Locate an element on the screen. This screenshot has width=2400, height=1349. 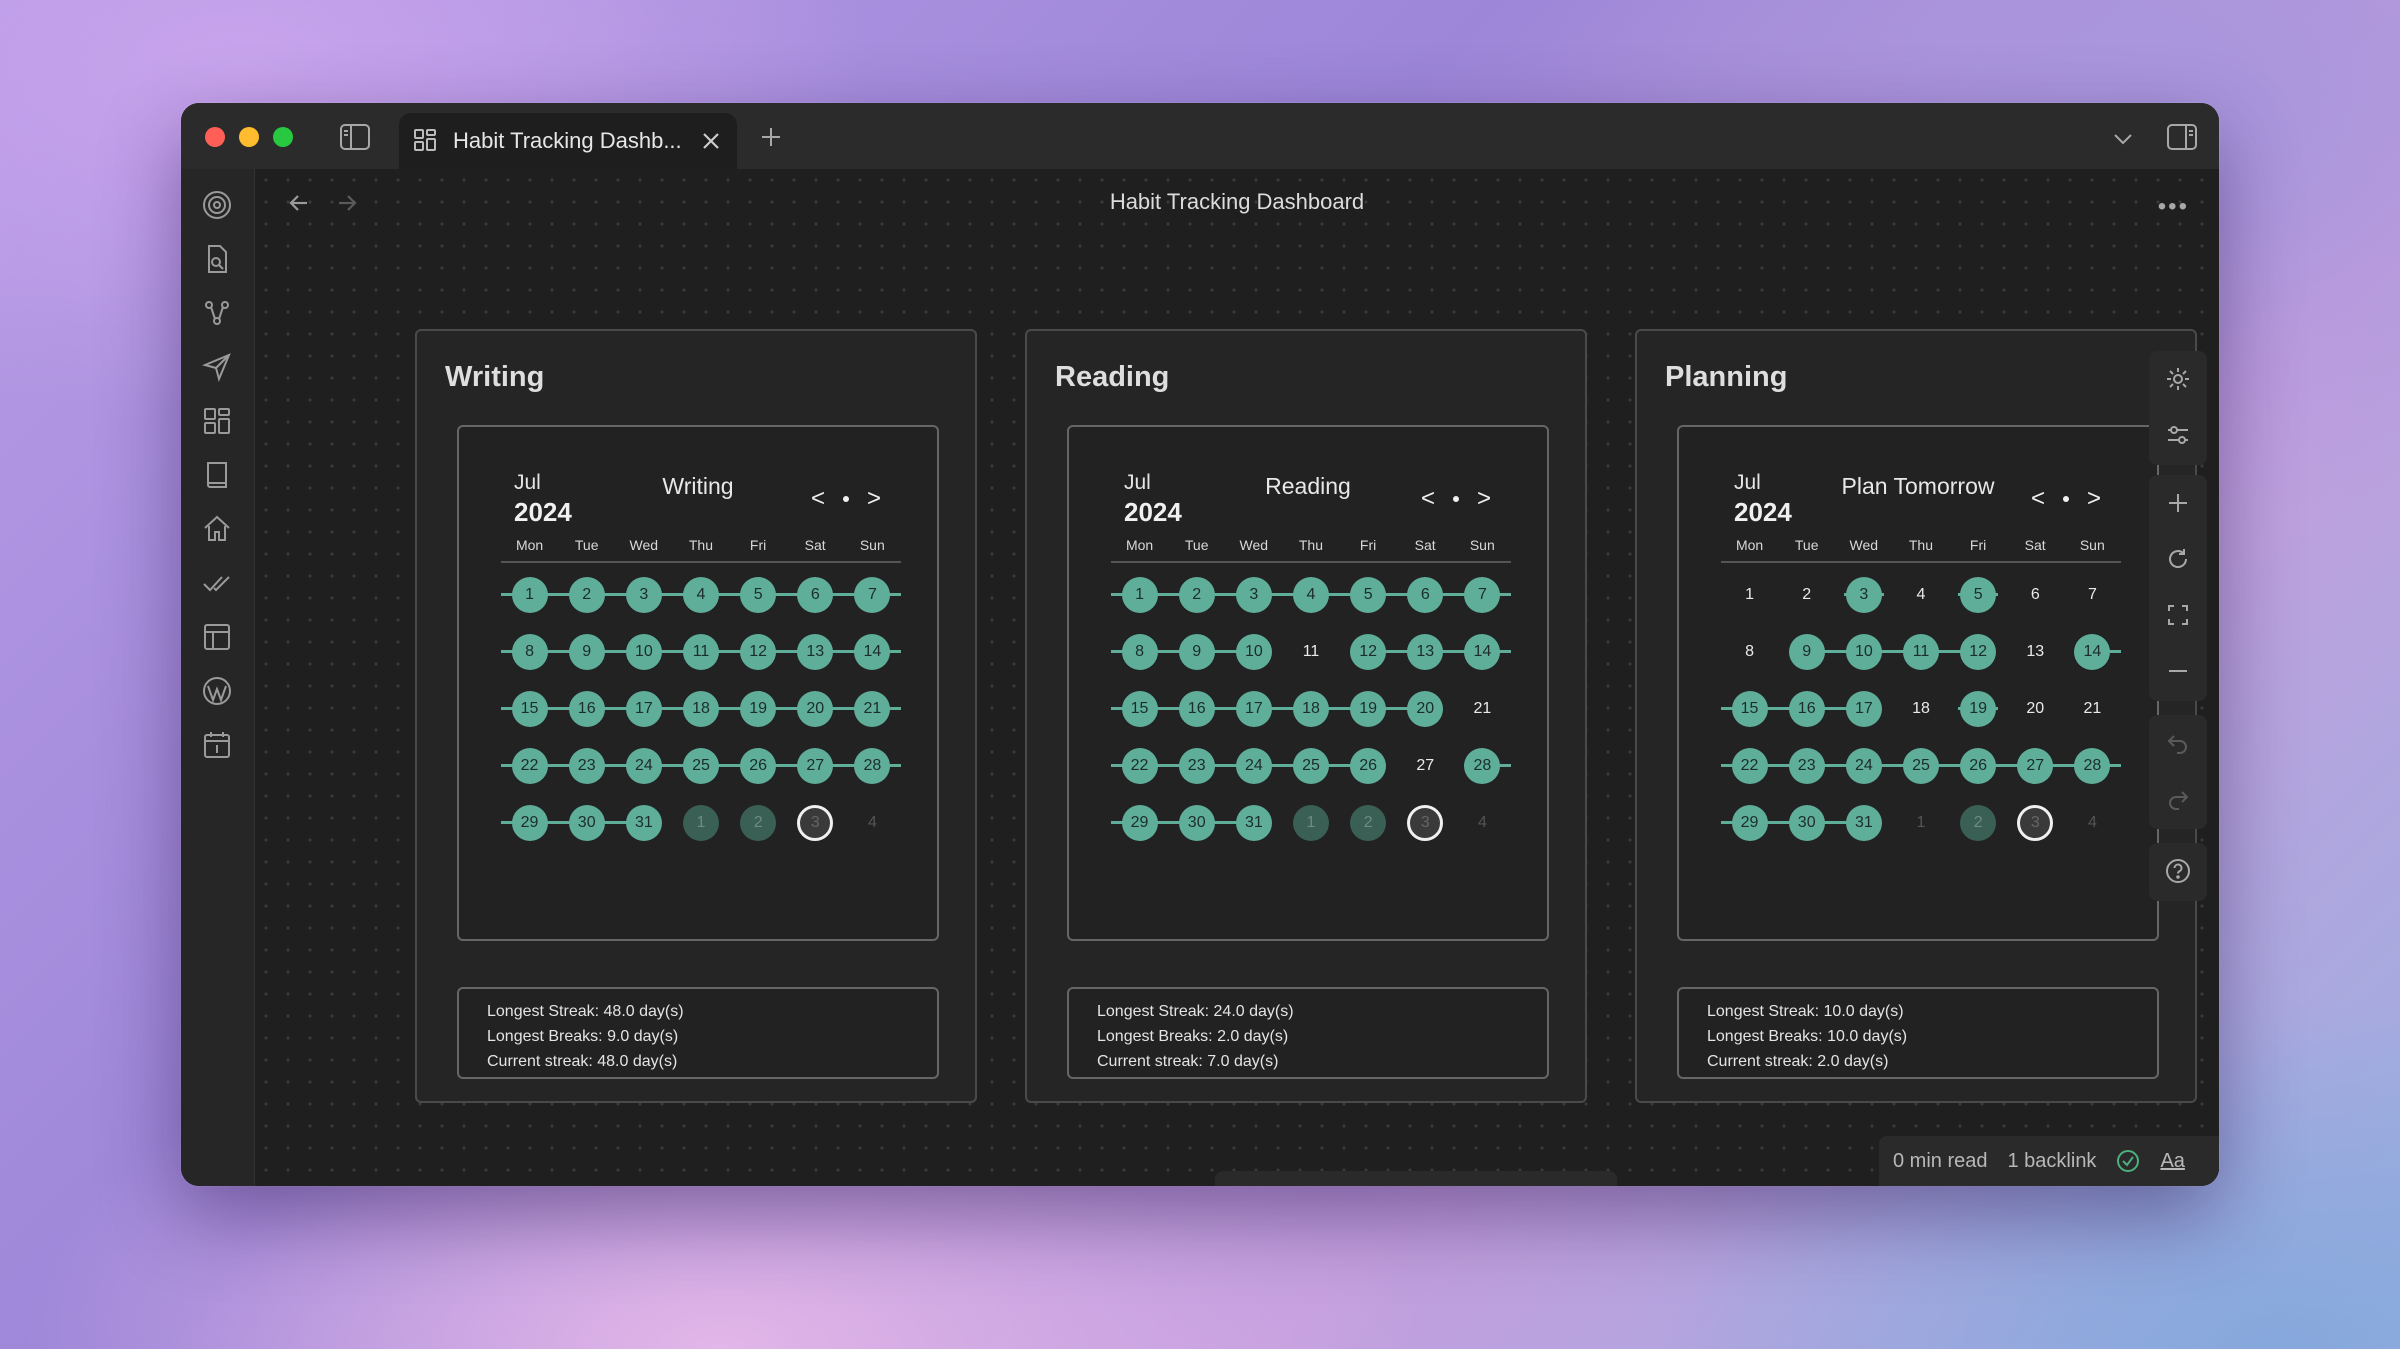
undo-icon is located at coordinates (2178, 743).